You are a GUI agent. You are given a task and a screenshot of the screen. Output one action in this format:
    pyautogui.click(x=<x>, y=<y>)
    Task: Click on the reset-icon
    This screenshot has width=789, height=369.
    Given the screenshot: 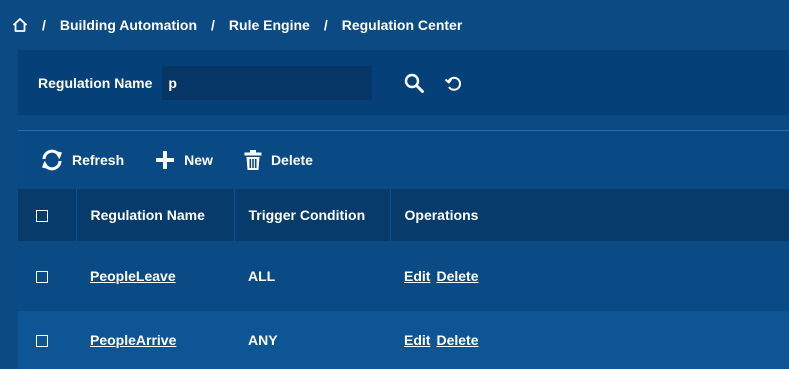 What is the action you would take?
    pyautogui.click(x=454, y=83)
    